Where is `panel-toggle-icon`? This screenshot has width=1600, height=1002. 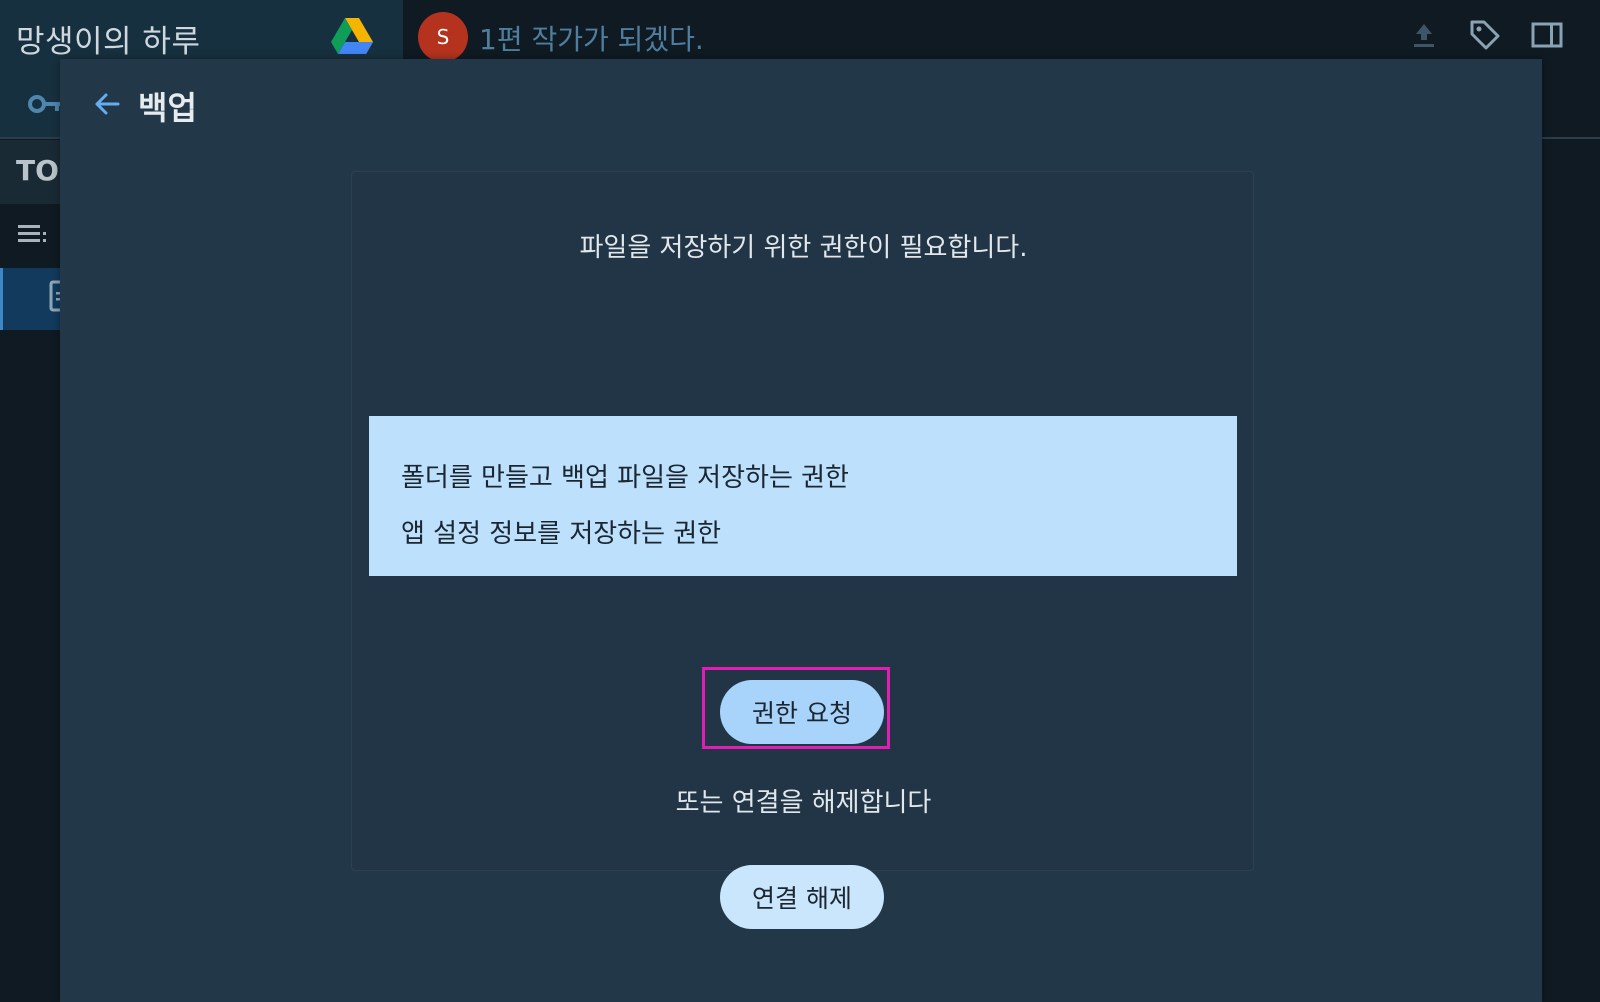 panel-toggle-icon is located at coordinates (1547, 35).